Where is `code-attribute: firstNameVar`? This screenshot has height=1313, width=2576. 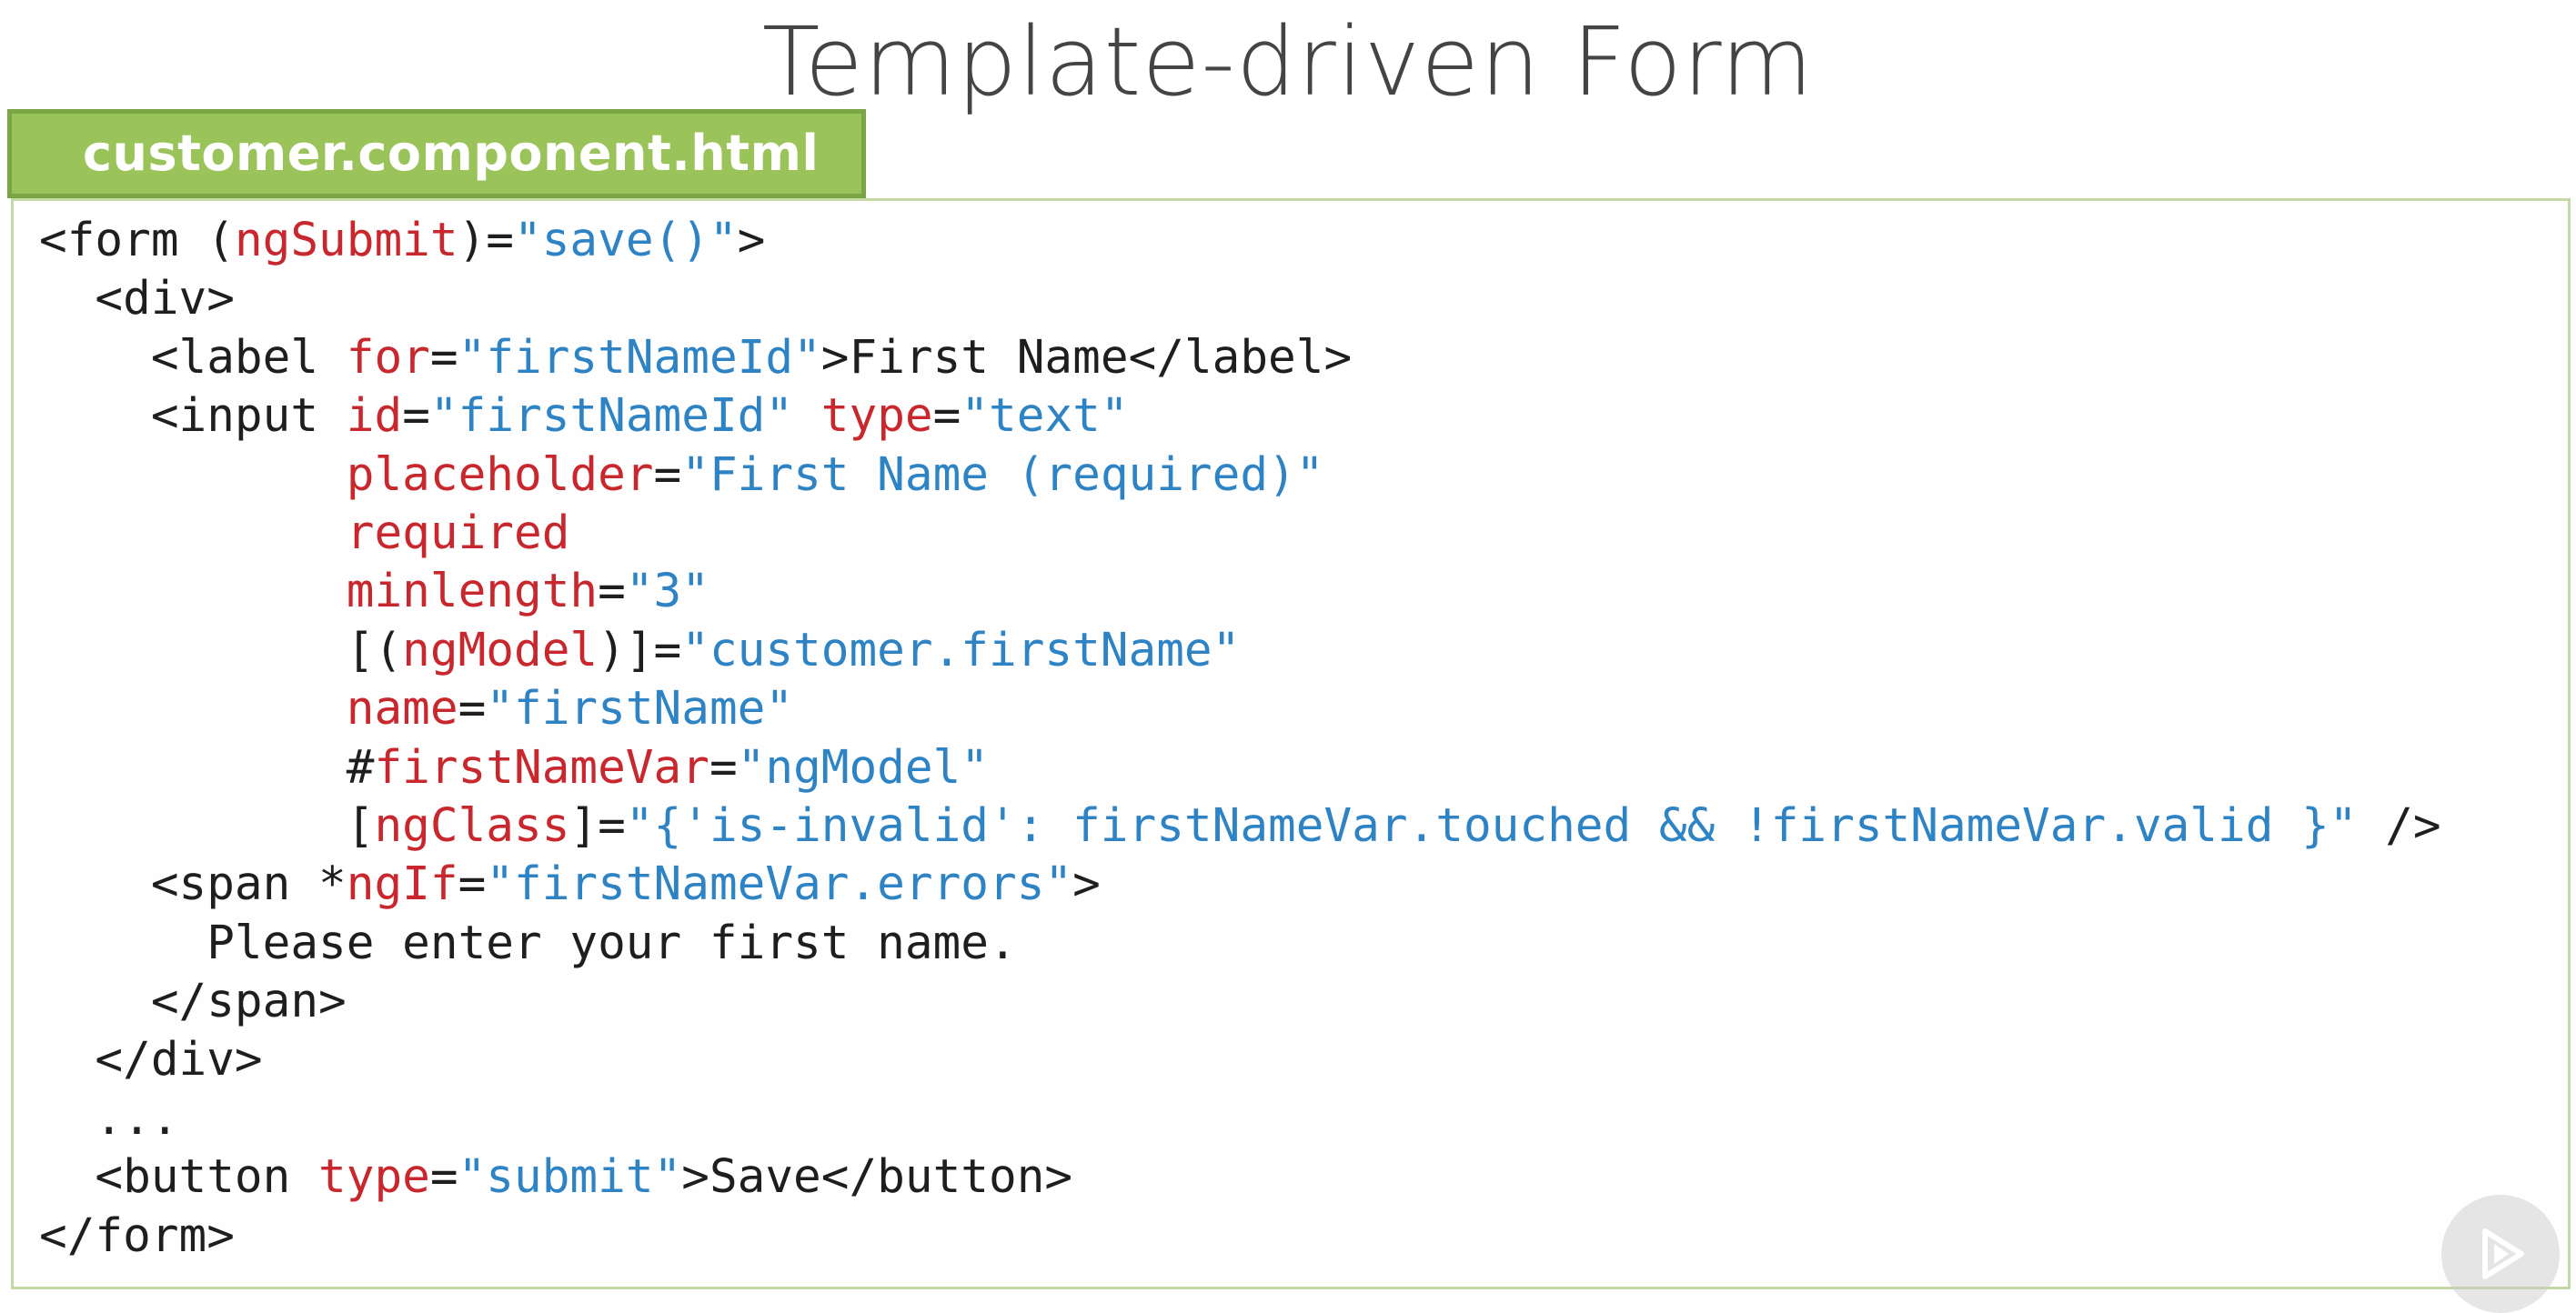 code-attribute: firstNameVar is located at coordinates (541, 767).